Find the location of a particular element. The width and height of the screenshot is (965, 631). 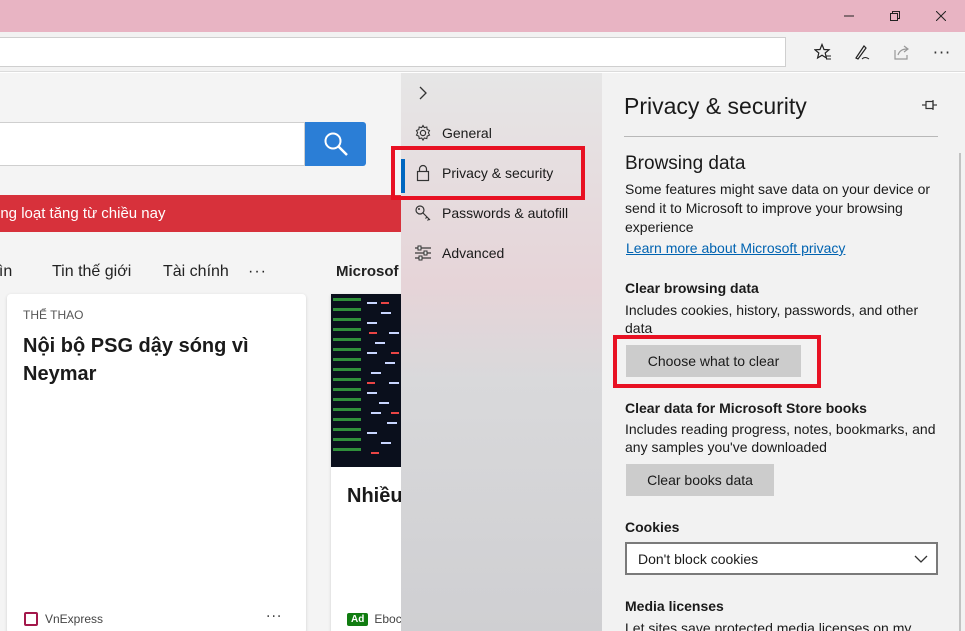

news-card: Nhiều công n miễn p Ad Eboc is located at coordinates (367, 462).